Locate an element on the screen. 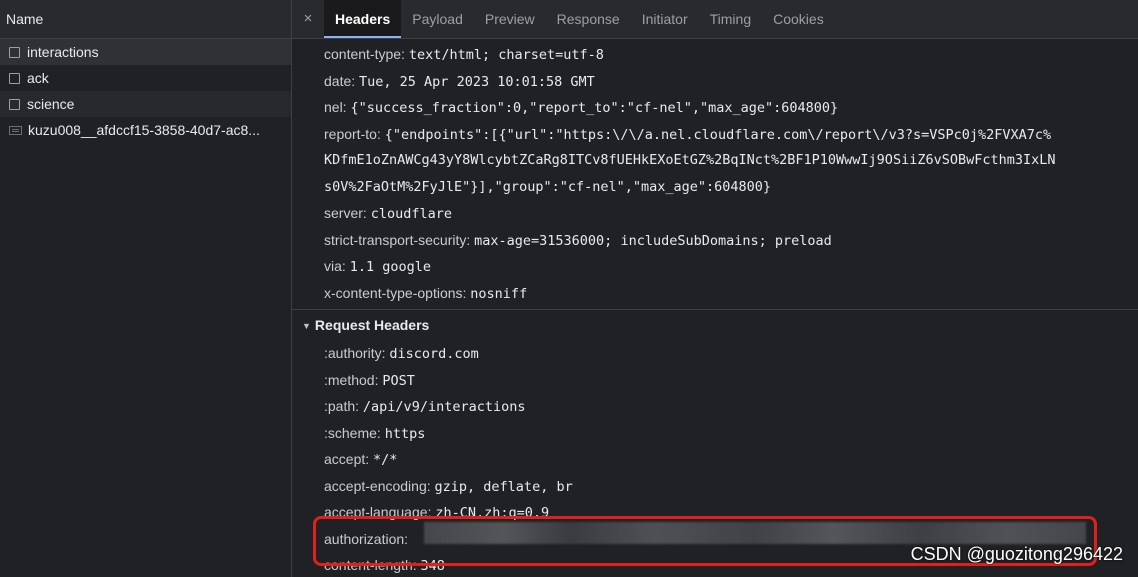 The height and width of the screenshot is (577, 1138). header-value: cloudflare is located at coordinates (411, 214).